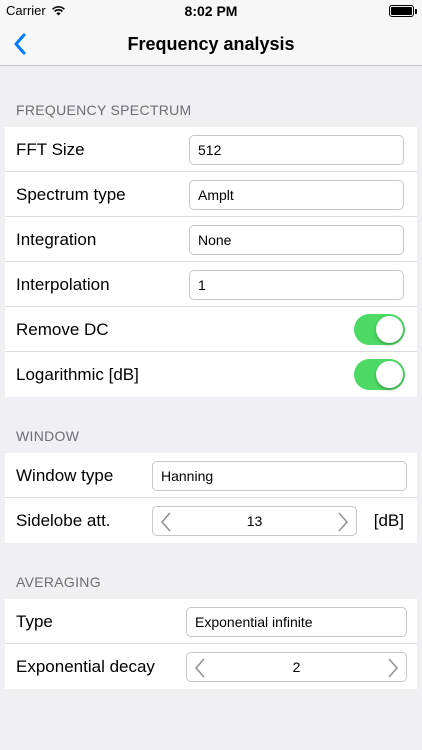  What do you see at coordinates (296, 285) in the screenshot?
I see `interpolation-field: 1` at bounding box center [296, 285].